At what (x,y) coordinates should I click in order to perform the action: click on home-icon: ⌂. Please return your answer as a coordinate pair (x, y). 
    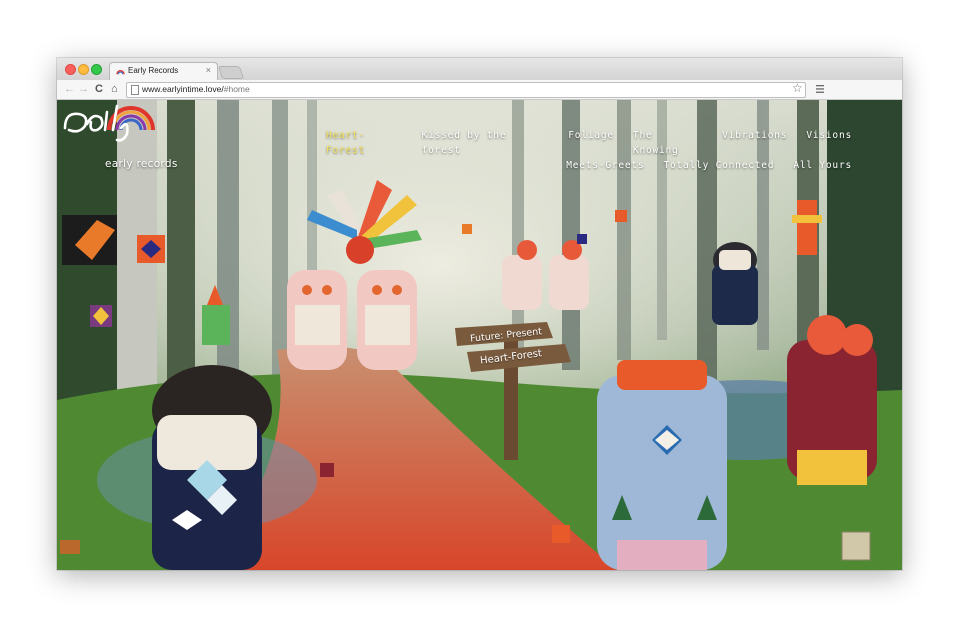
    Looking at the image, I should click on (114, 89).